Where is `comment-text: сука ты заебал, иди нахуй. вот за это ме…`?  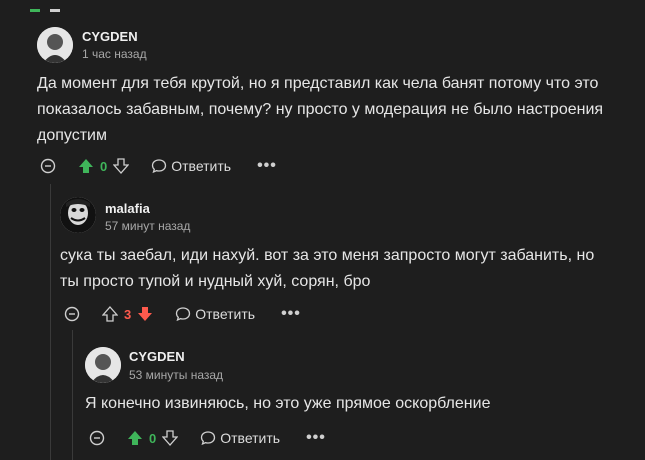 comment-text: сука ты заебал, иди нахуй. вот за это ме… is located at coordinates (327, 268).